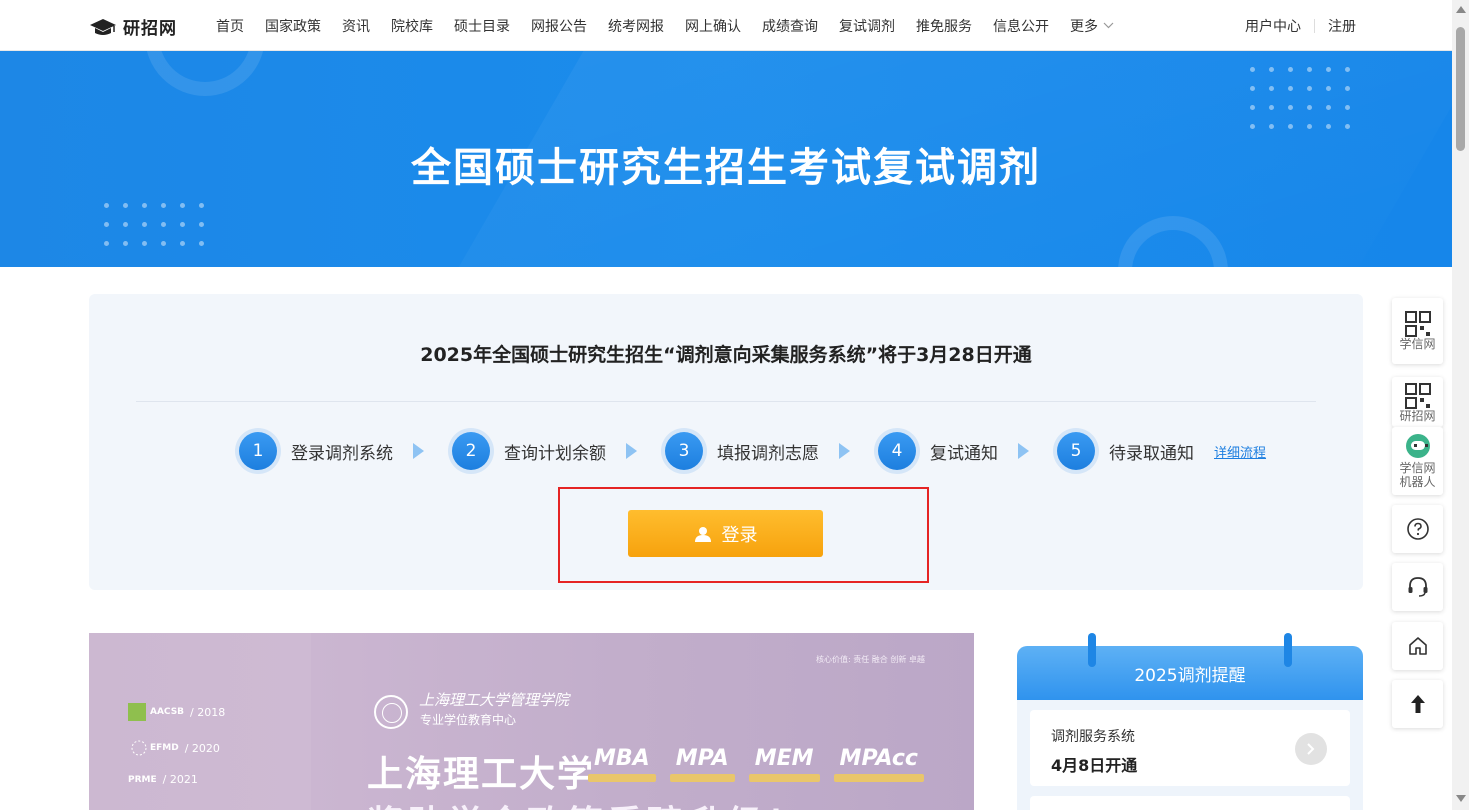 Image resolution: width=1469 pixels, height=810 pixels. I want to click on accreditation-item: AACSB / 2018, so click(176, 712).